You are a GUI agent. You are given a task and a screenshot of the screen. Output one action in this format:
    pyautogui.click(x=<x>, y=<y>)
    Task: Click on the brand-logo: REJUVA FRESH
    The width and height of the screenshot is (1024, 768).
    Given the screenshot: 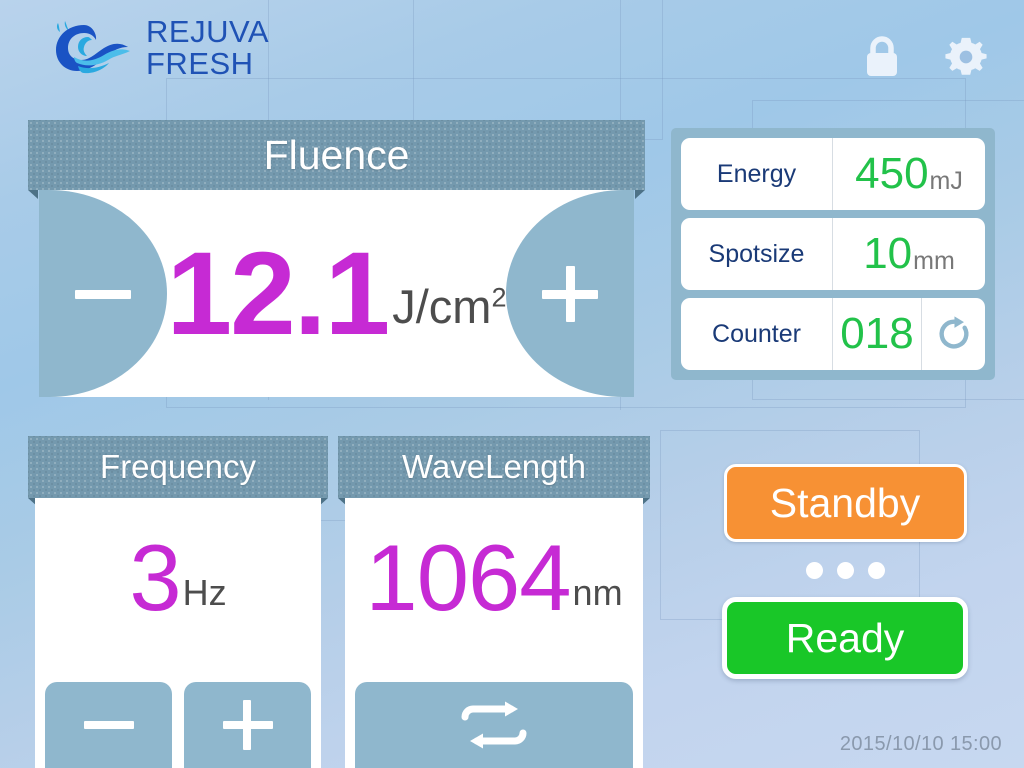 What is the action you would take?
    pyautogui.click(x=157, y=48)
    